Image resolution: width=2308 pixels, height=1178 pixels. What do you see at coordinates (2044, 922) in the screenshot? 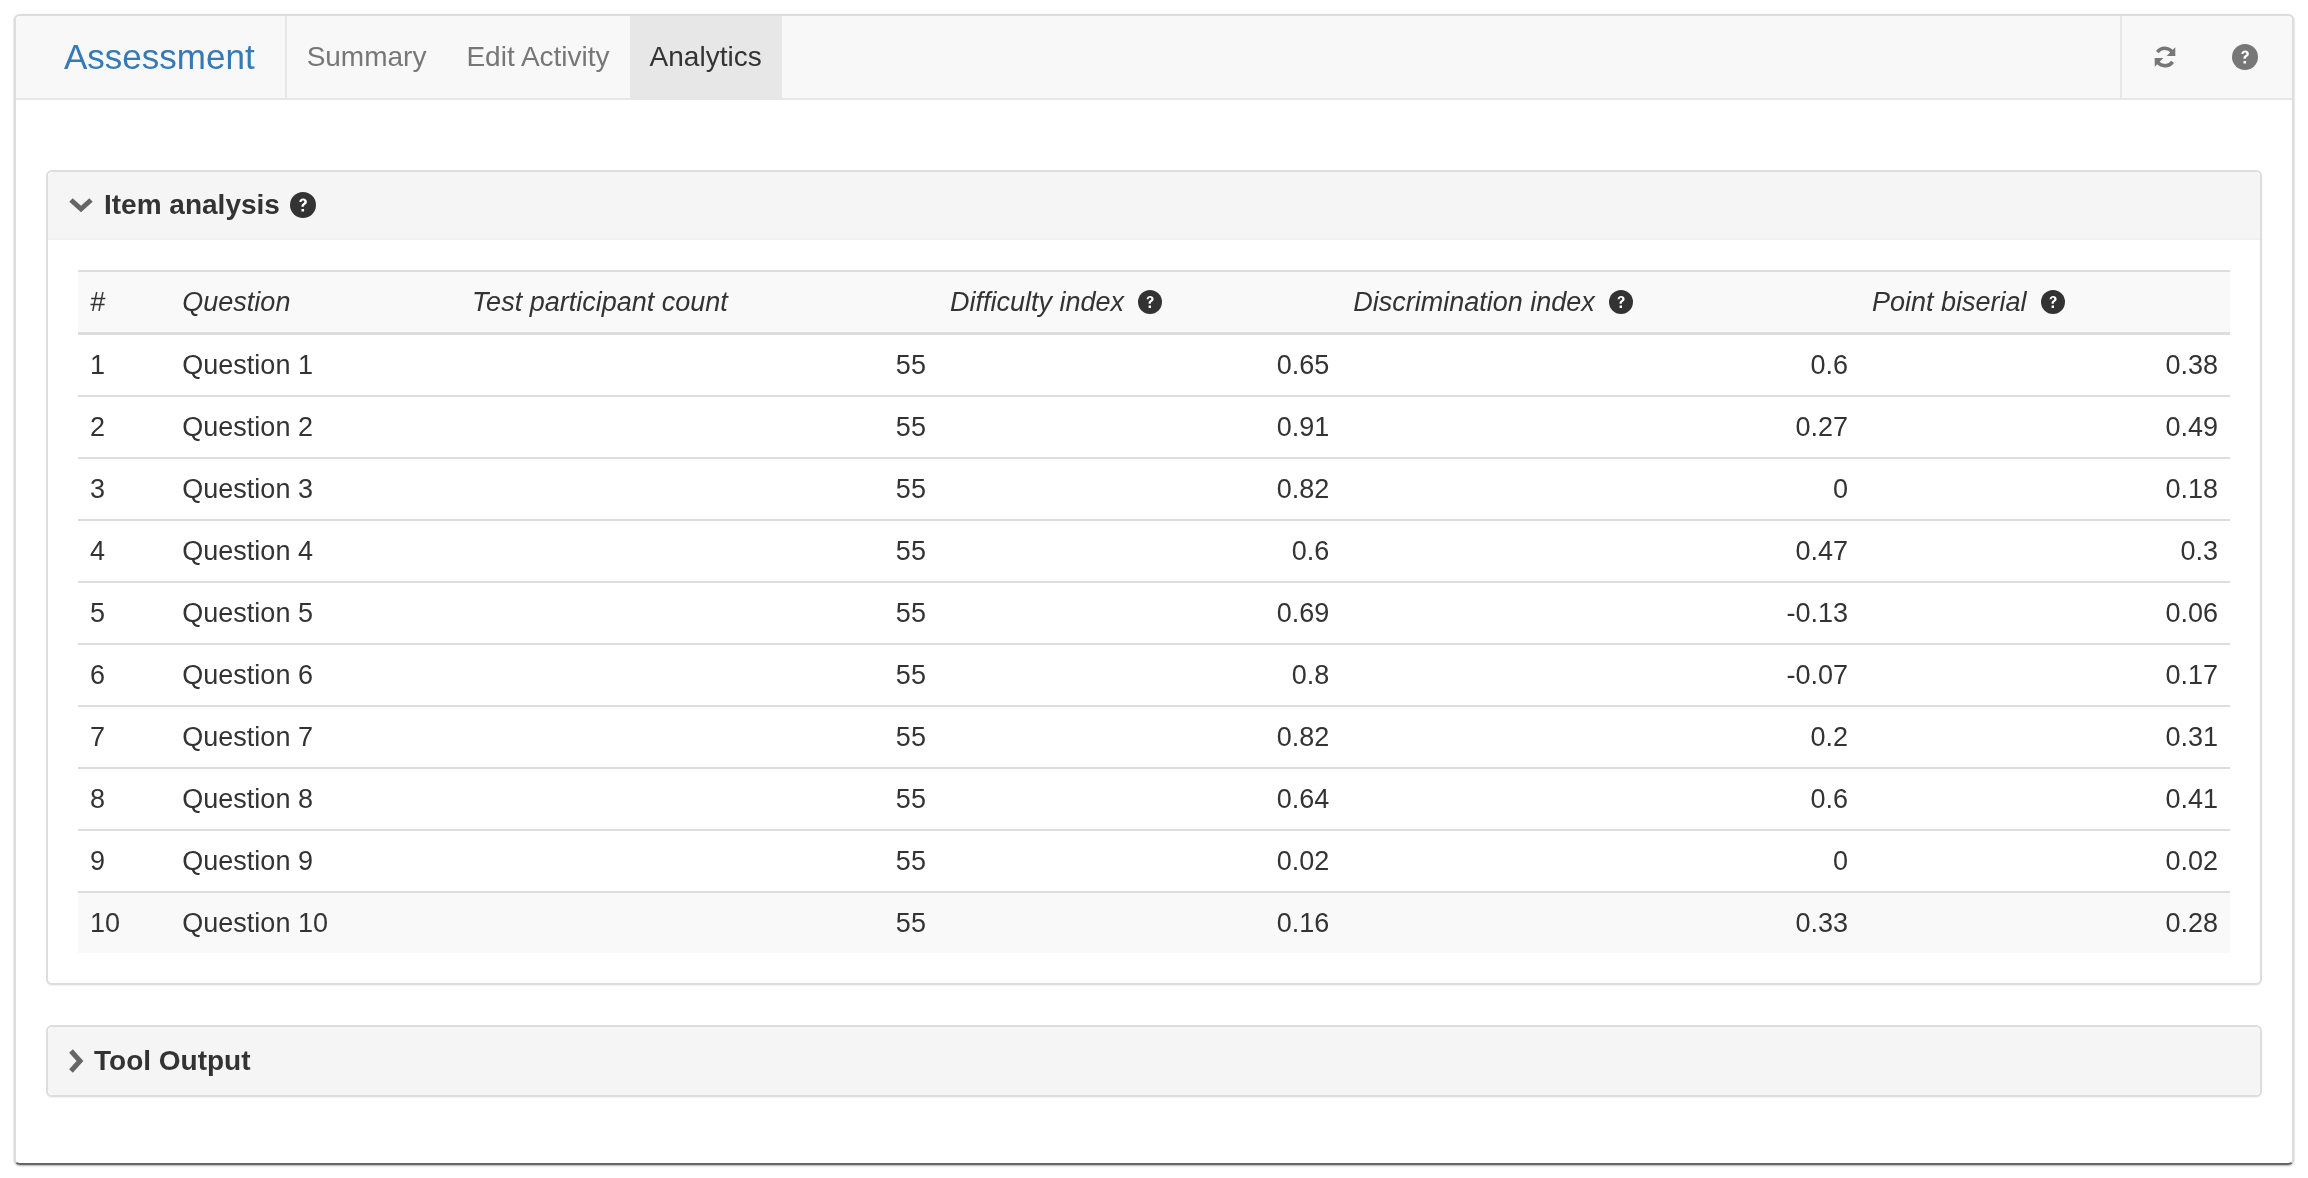
I see `table-cell: 0.28` at bounding box center [2044, 922].